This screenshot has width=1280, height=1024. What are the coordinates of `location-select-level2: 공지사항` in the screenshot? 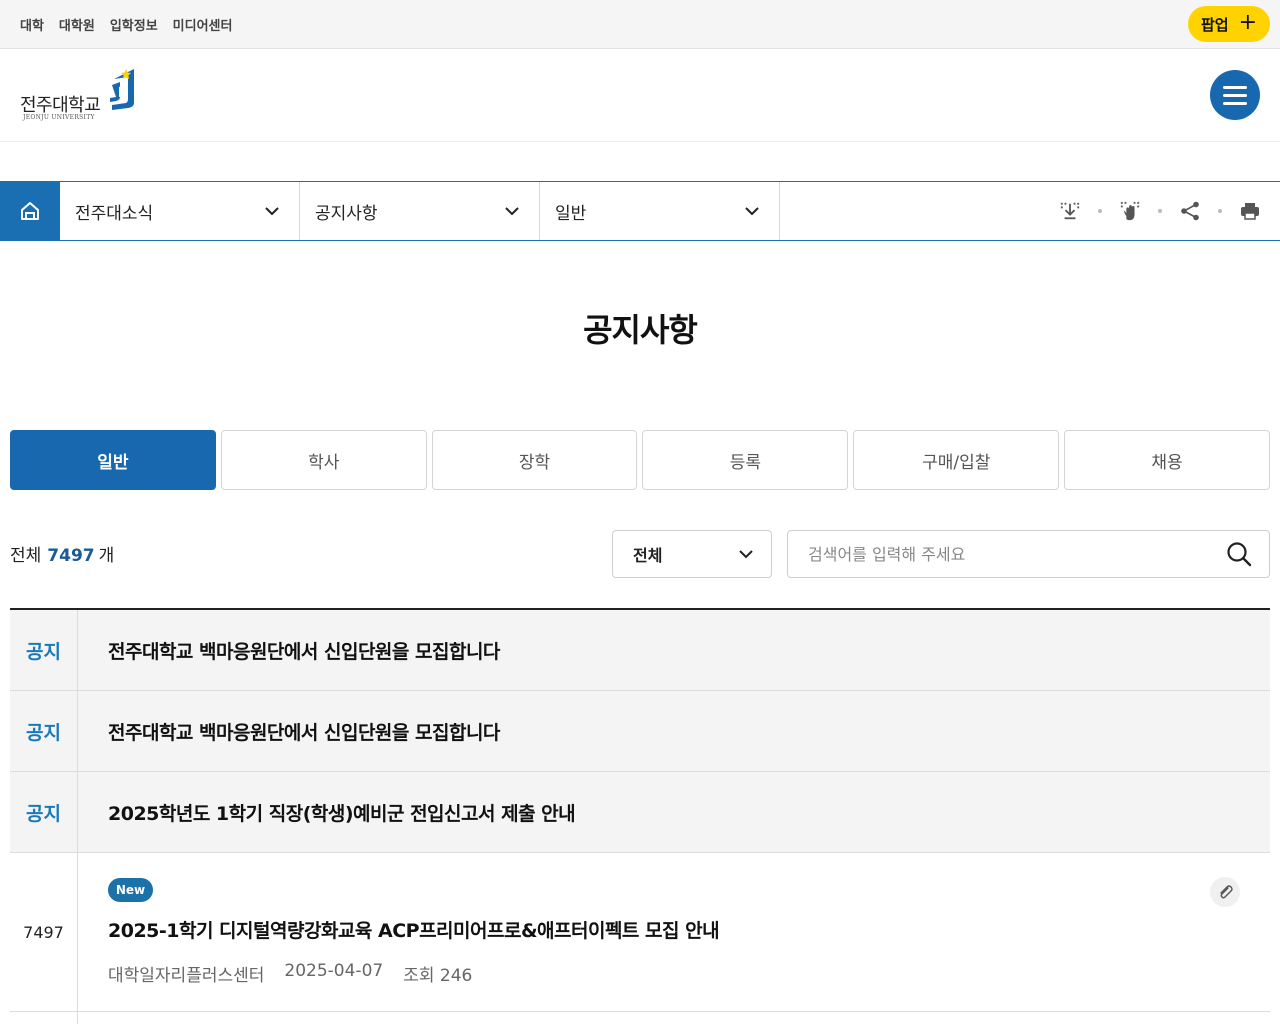 It's located at (420, 211).